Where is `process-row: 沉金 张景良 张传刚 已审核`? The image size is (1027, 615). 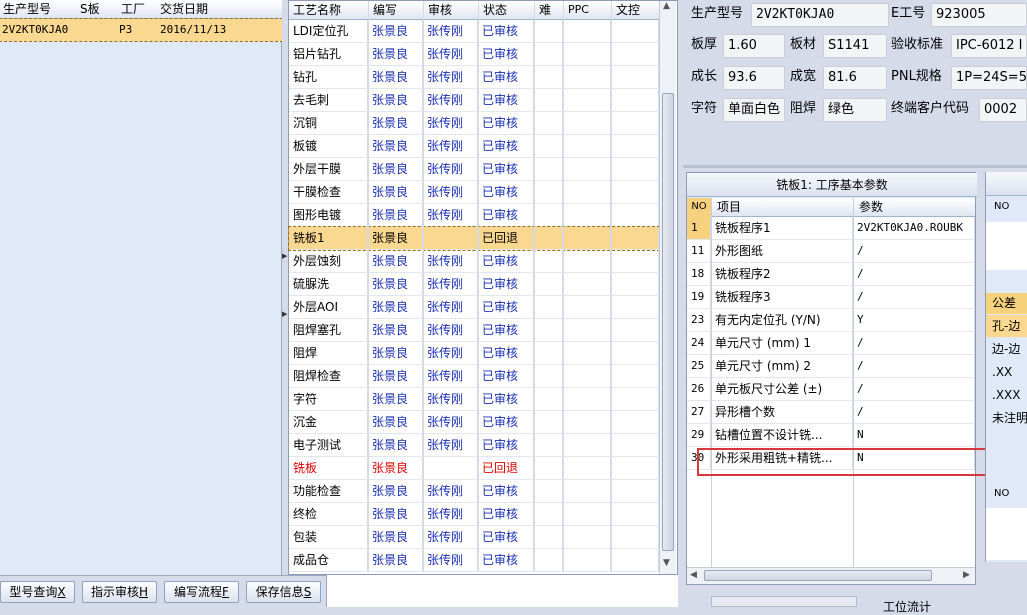
process-row: 沉金 张景良 张传刚 已审核 is located at coordinates (474, 422).